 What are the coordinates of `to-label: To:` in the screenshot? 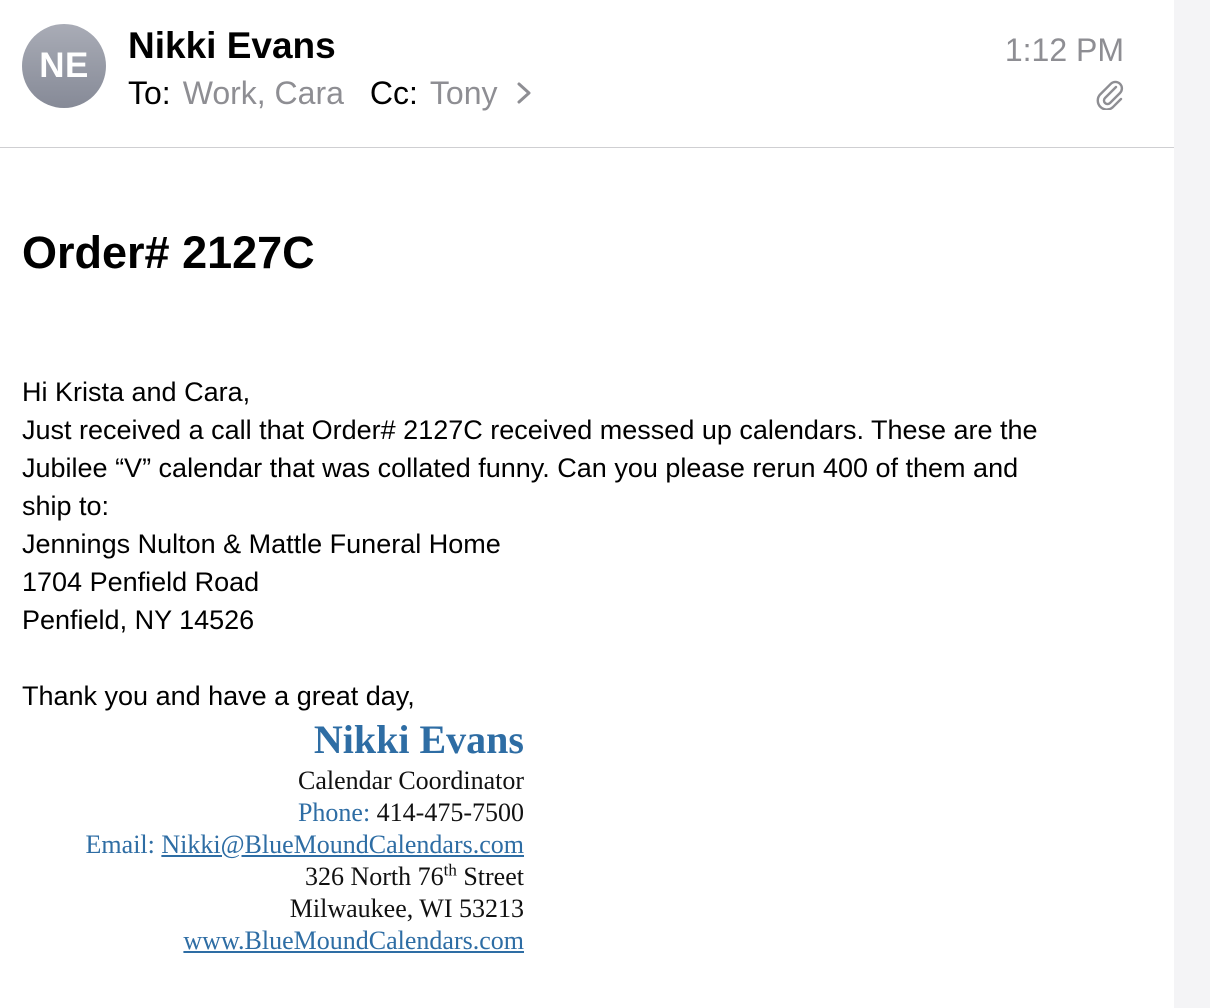 It's located at (149, 93).